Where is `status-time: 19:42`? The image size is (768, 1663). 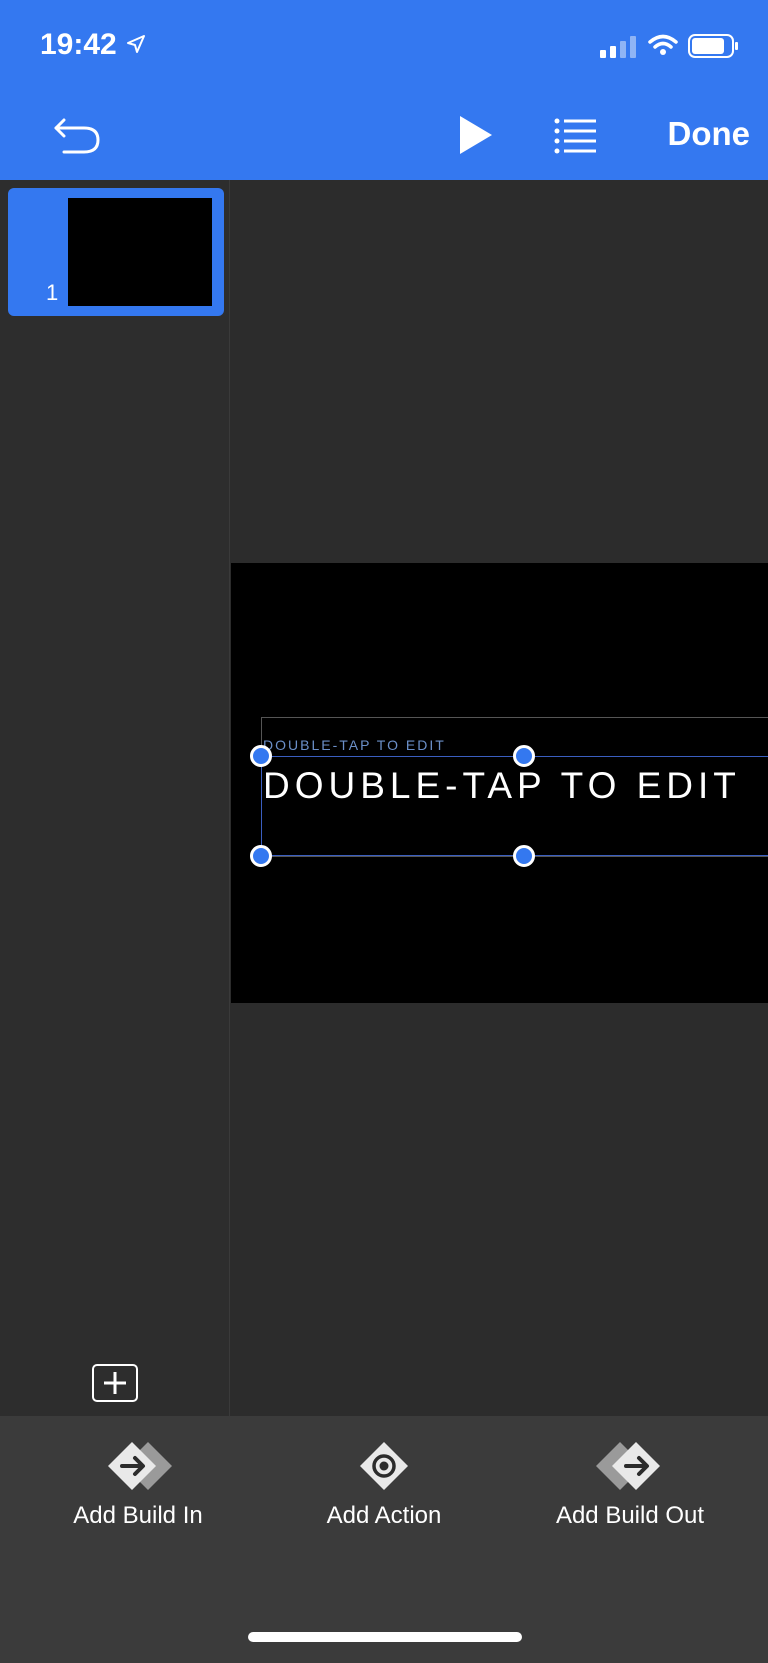
status-time: 19:42 is located at coordinates (78, 44).